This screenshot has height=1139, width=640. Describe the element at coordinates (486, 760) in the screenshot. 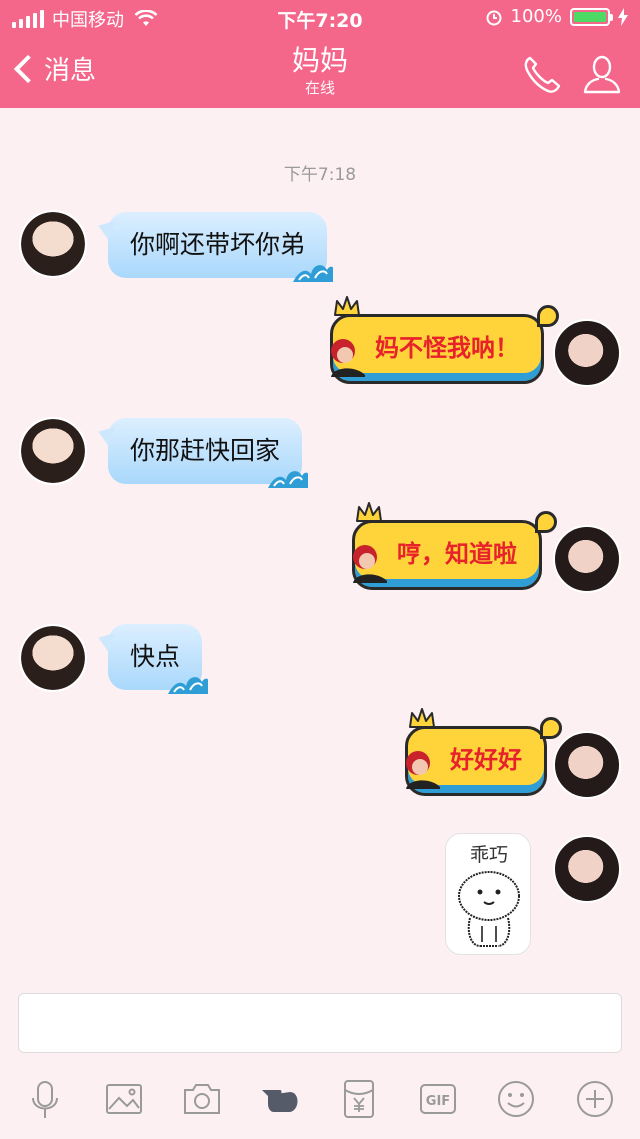

I see `message-text: 好好好` at that location.